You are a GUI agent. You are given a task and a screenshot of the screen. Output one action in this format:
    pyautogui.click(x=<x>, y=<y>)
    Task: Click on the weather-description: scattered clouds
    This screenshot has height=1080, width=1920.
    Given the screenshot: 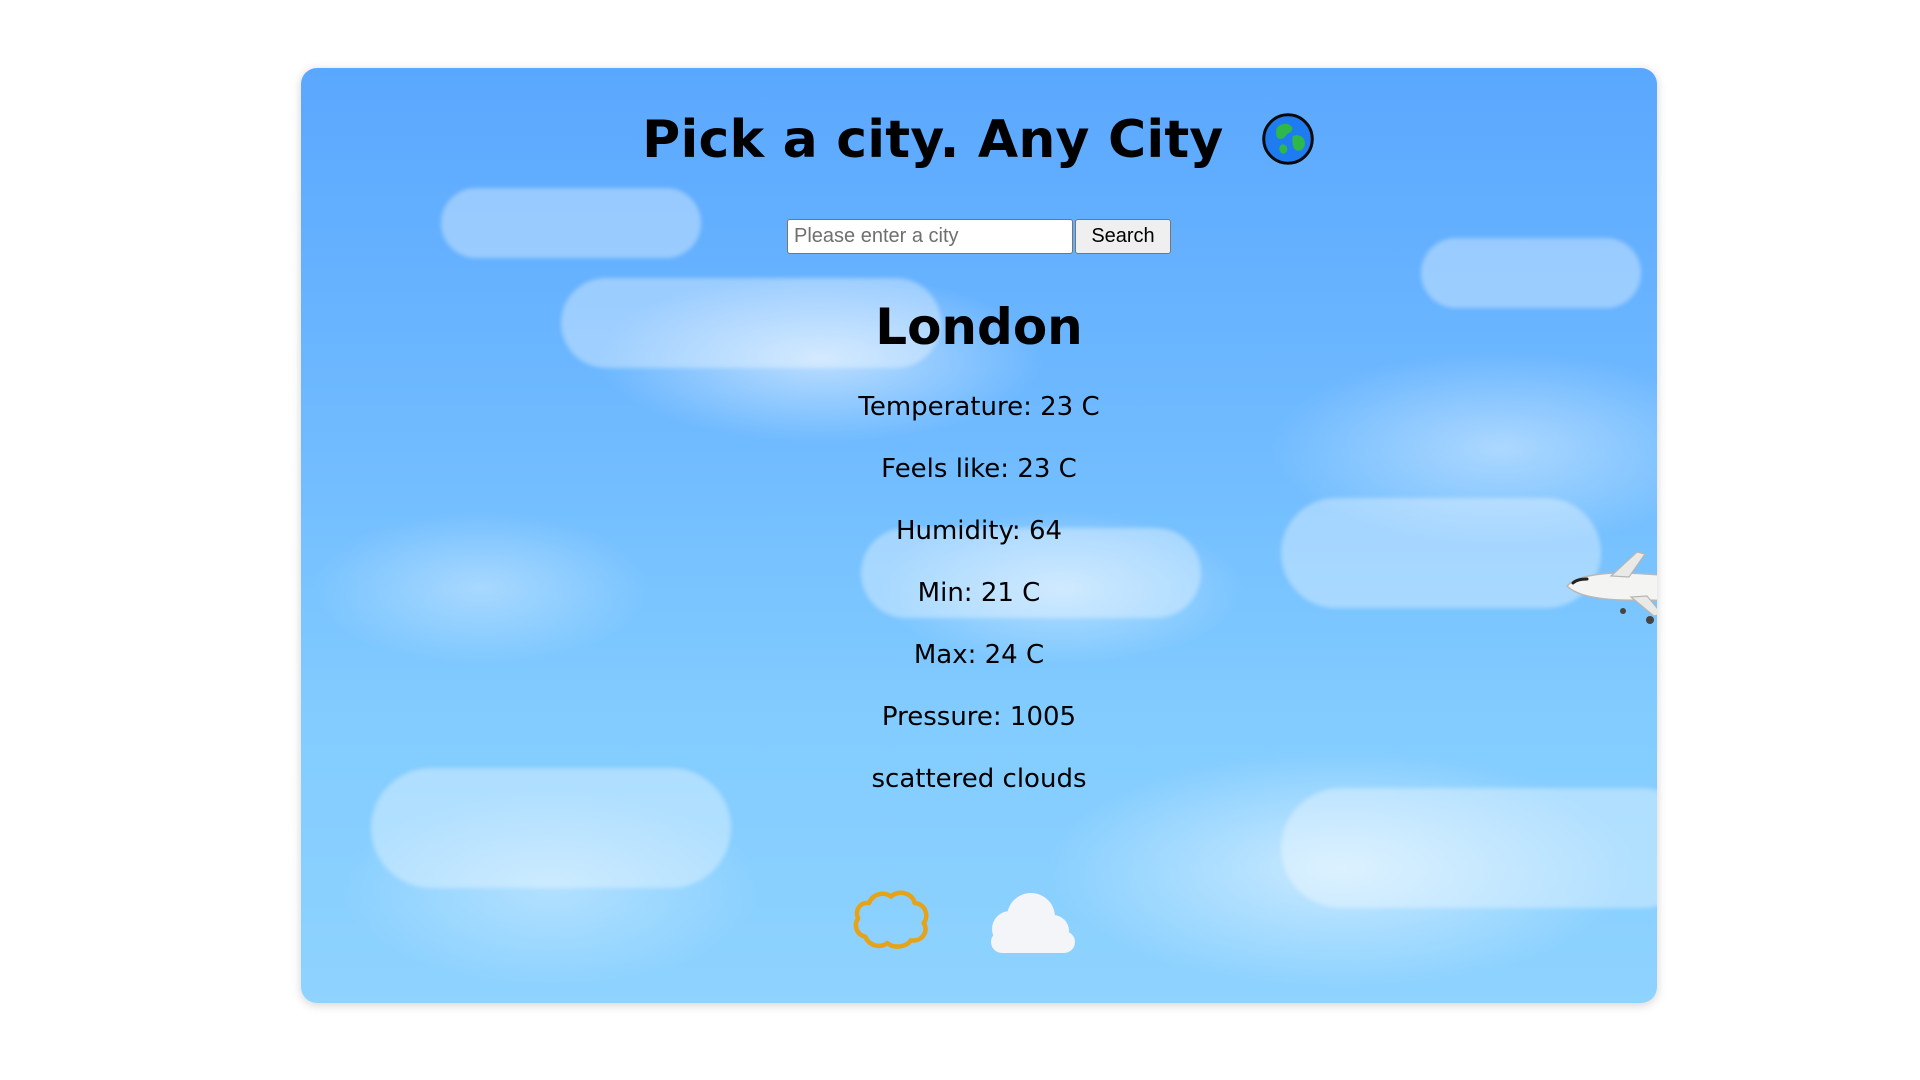 What is the action you would take?
    pyautogui.click(x=979, y=779)
    